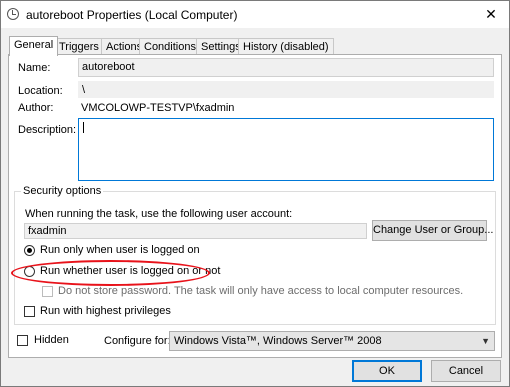 The image size is (510, 387). What do you see at coordinates (47, 291) in the screenshot?
I see `no-store-password-checkbox` at bounding box center [47, 291].